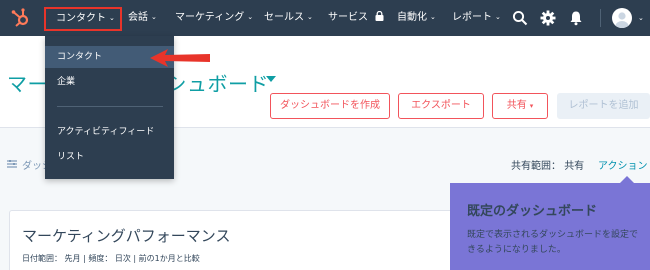 This screenshot has width=650, height=270. Describe the element at coordinates (627, 179) in the screenshot. I see `tooltip-notch` at that location.